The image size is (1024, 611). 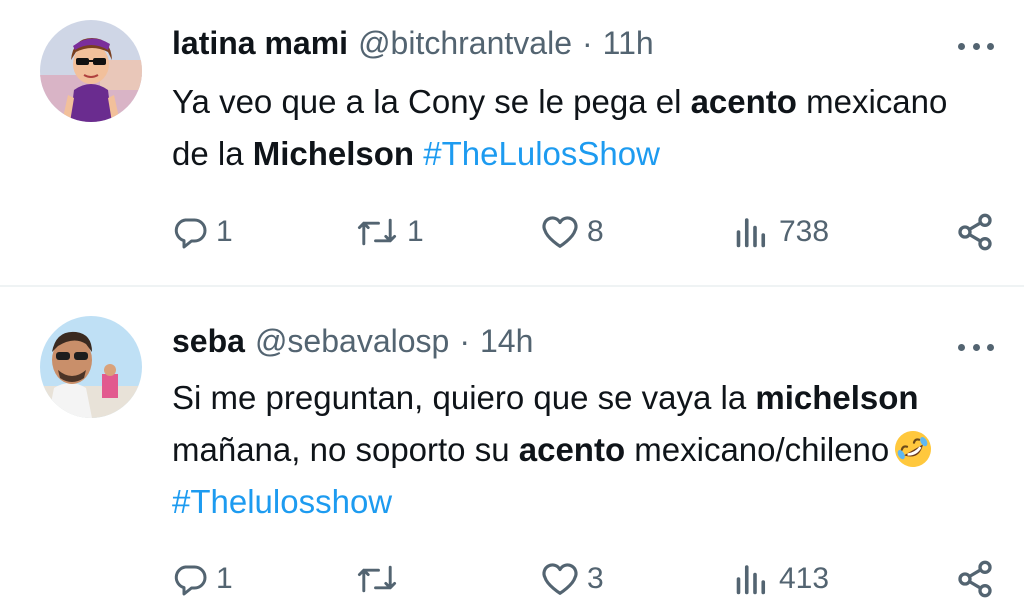 What do you see at coordinates (913, 449) in the screenshot?
I see `rolling-laughing-emoji` at bounding box center [913, 449].